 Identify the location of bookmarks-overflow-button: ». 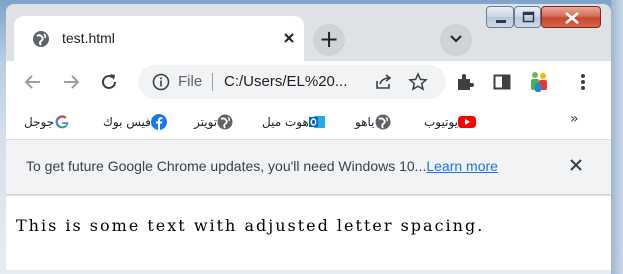
(574, 119).